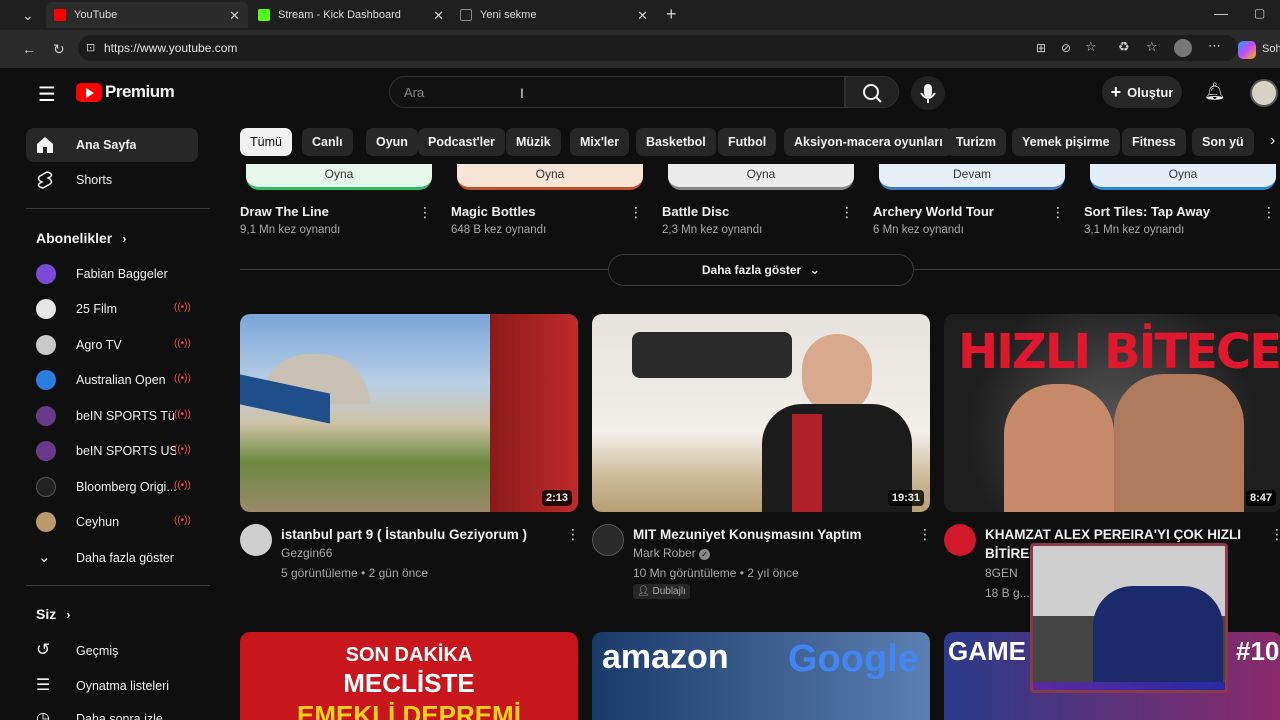 Image resolution: width=1280 pixels, height=720 pixels. I want to click on stole-shape, so click(807, 463).